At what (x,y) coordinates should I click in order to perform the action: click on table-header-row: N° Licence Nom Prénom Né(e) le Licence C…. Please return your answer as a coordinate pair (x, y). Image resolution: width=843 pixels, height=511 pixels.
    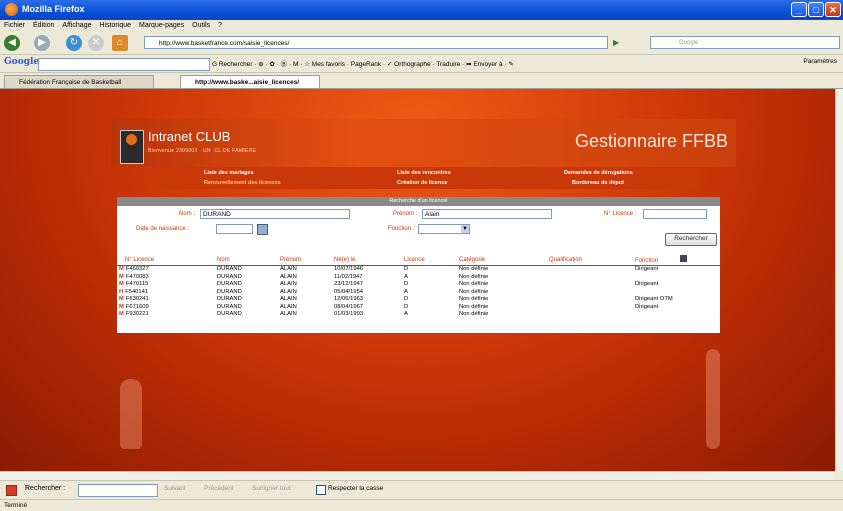
    Looking at the image, I should click on (418, 260).